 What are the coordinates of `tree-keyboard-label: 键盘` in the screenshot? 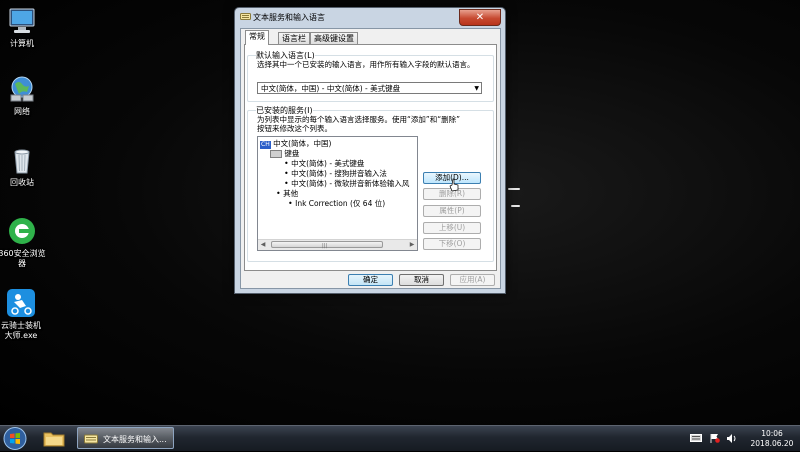 It's located at (292, 153).